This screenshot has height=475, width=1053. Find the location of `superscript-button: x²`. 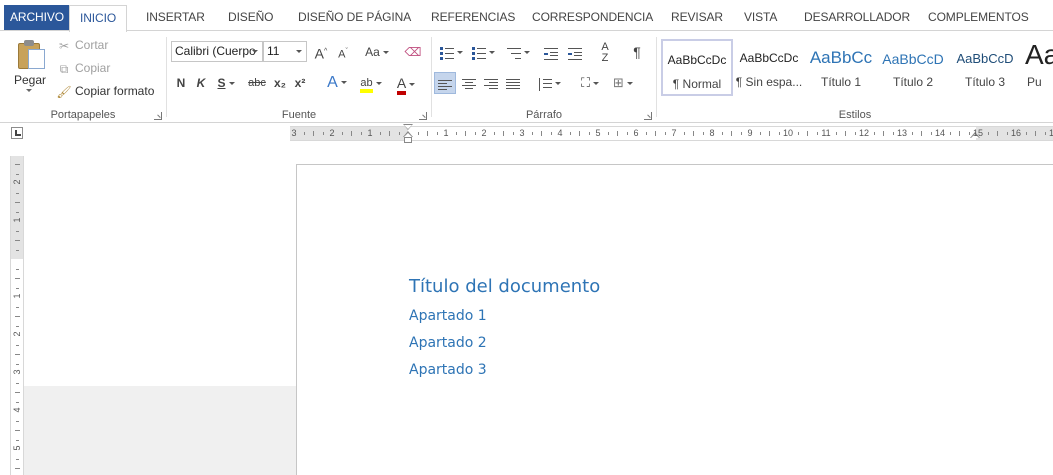

superscript-button: x² is located at coordinates (300, 83).